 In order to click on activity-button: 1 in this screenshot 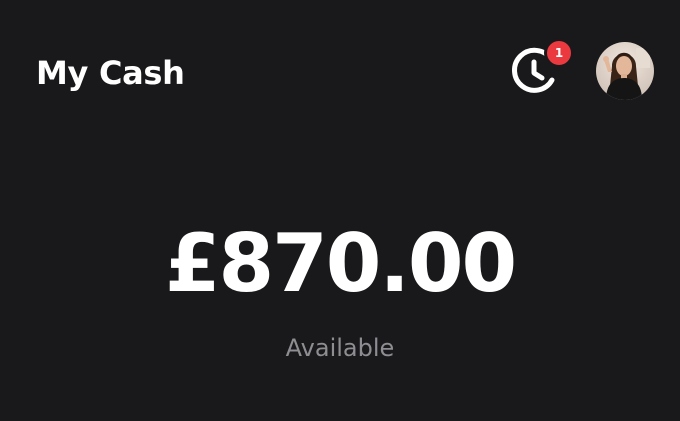, I will do `click(541, 68)`.